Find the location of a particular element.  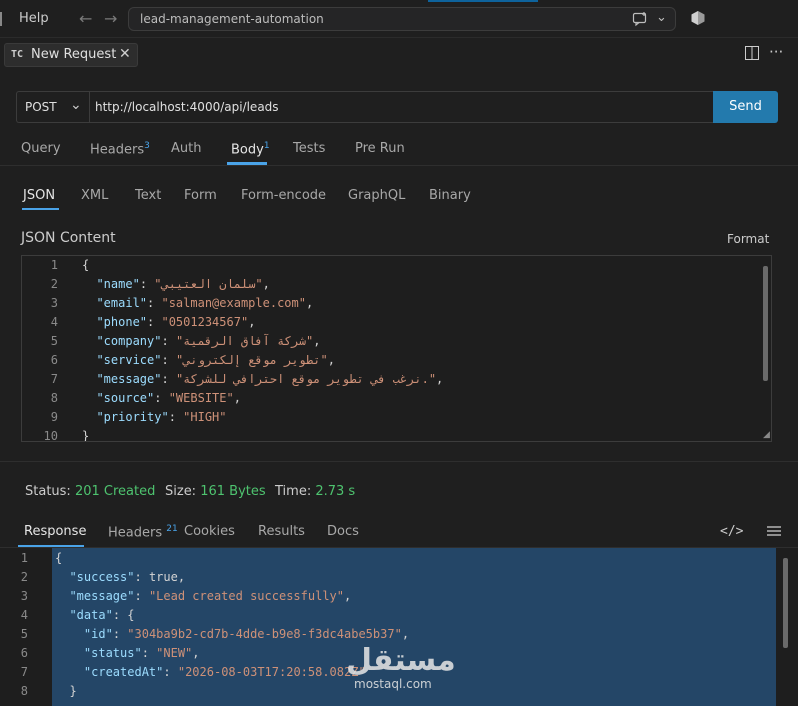

tab-label: Results is located at coordinates (281, 531).